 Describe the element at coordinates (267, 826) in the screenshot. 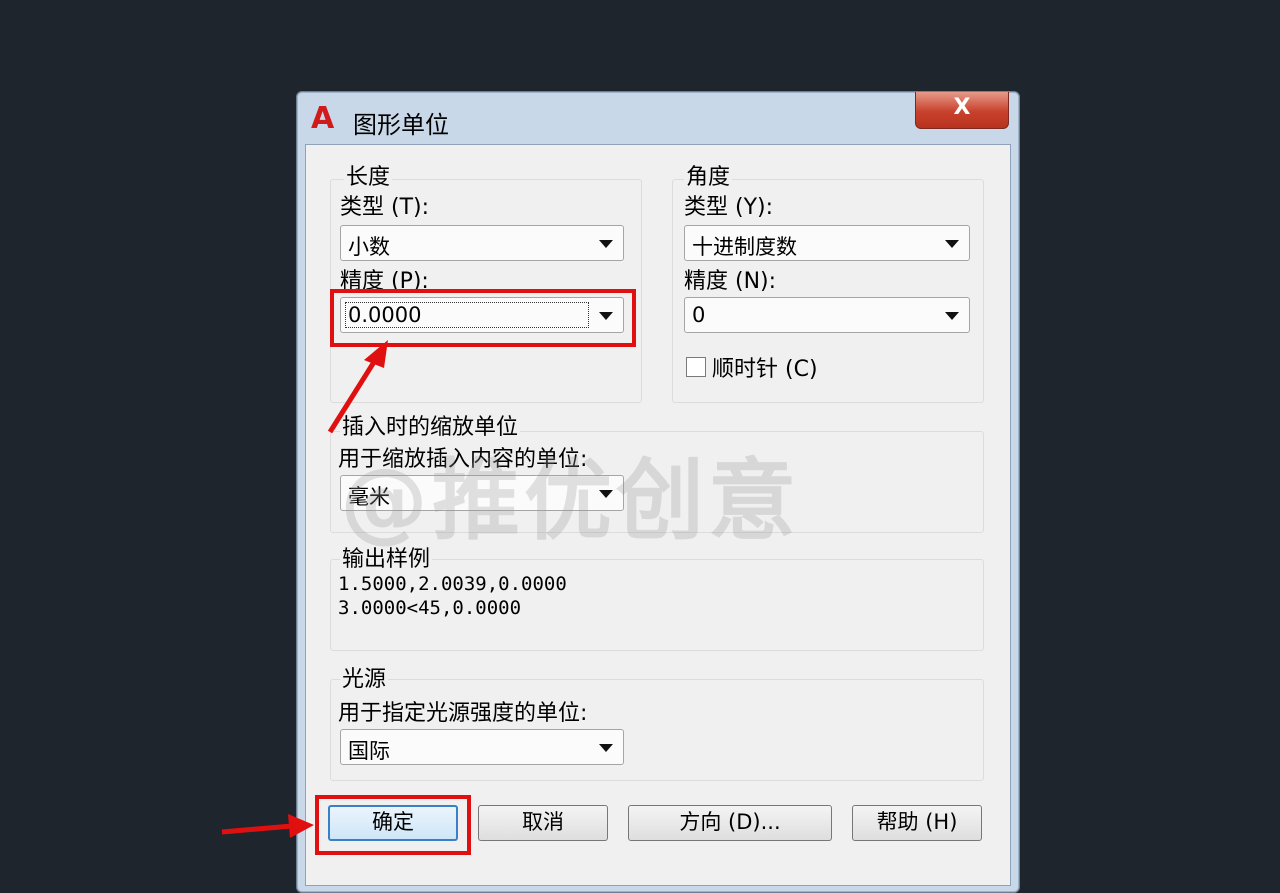

I see `arrow-to-ok-button` at that location.